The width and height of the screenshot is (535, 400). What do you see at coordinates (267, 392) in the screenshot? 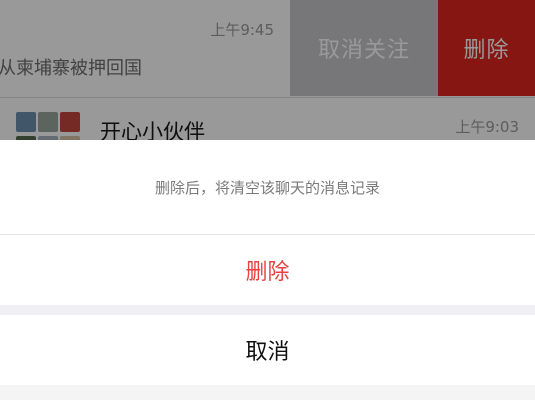
I see `home-indicator-area` at bounding box center [267, 392].